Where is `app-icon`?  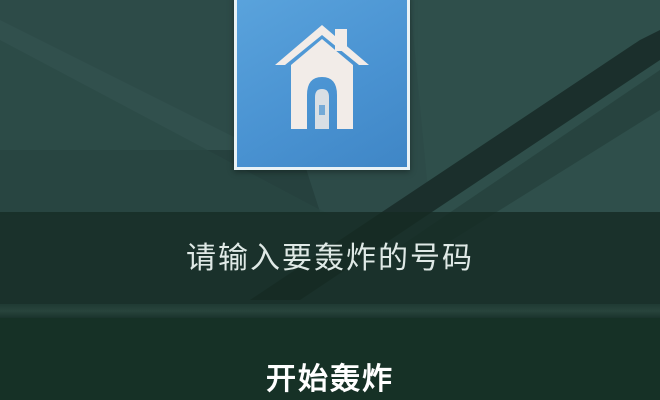
app-icon is located at coordinates (322, 85).